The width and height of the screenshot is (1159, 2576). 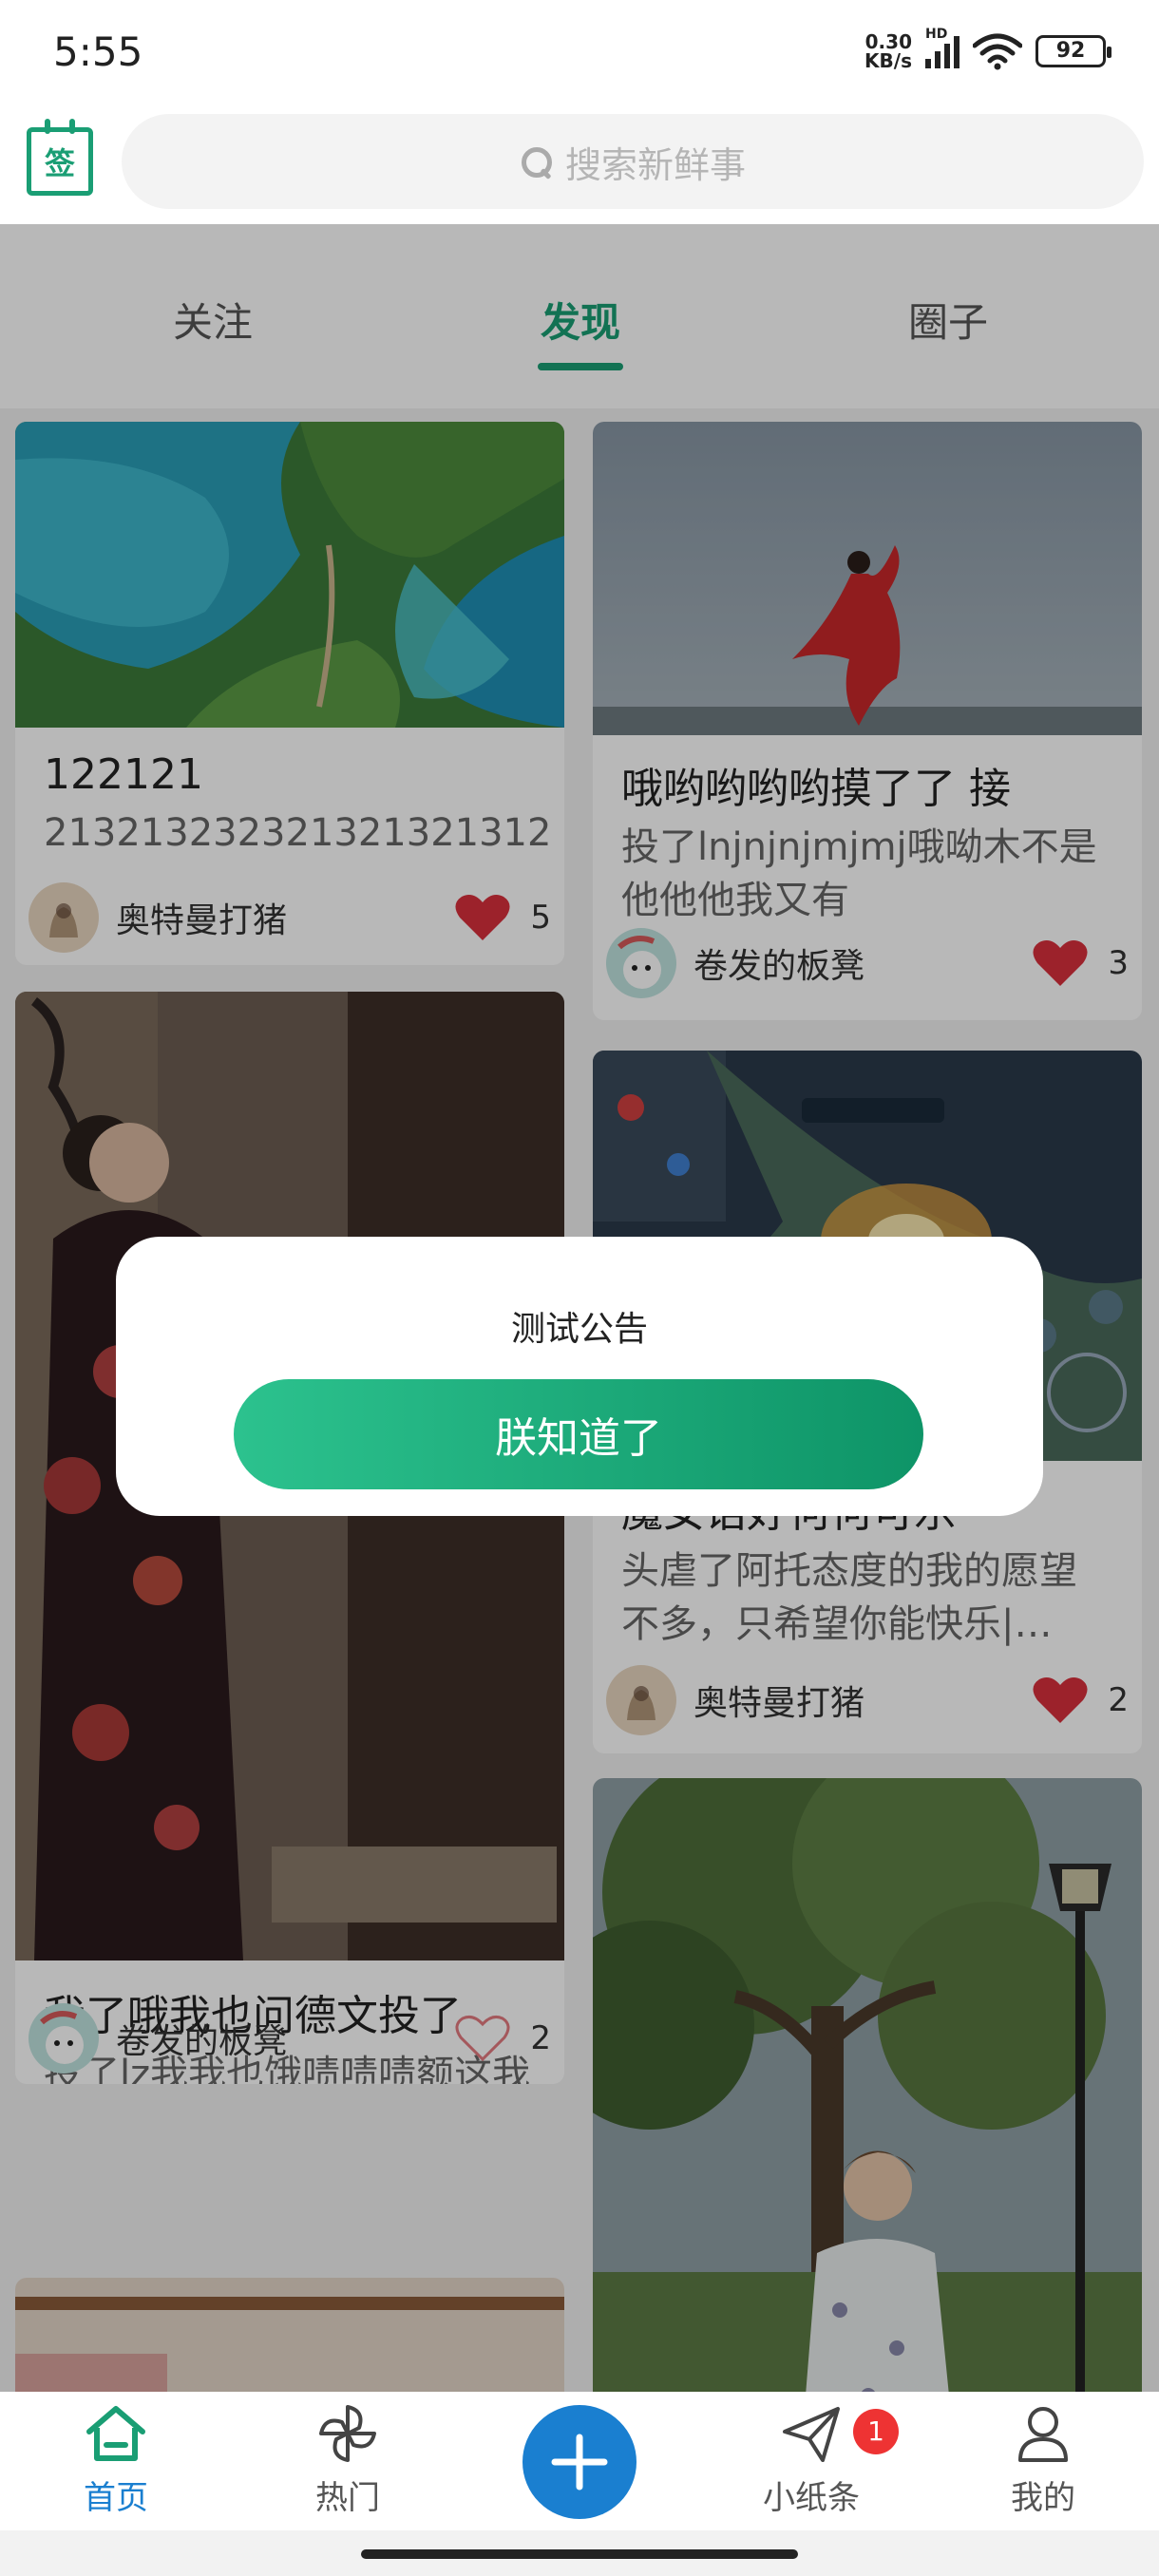 I want to click on search-bar: 搜索新鲜事, so click(x=633, y=161).